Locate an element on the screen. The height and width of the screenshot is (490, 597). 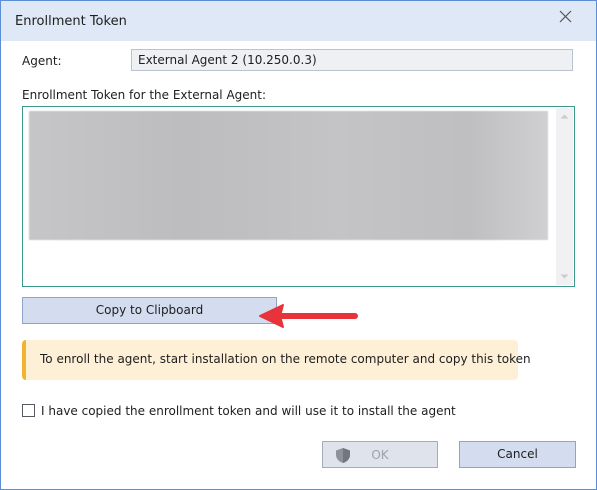
confirm-copied-checkbox is located at coordinates (28, 410).